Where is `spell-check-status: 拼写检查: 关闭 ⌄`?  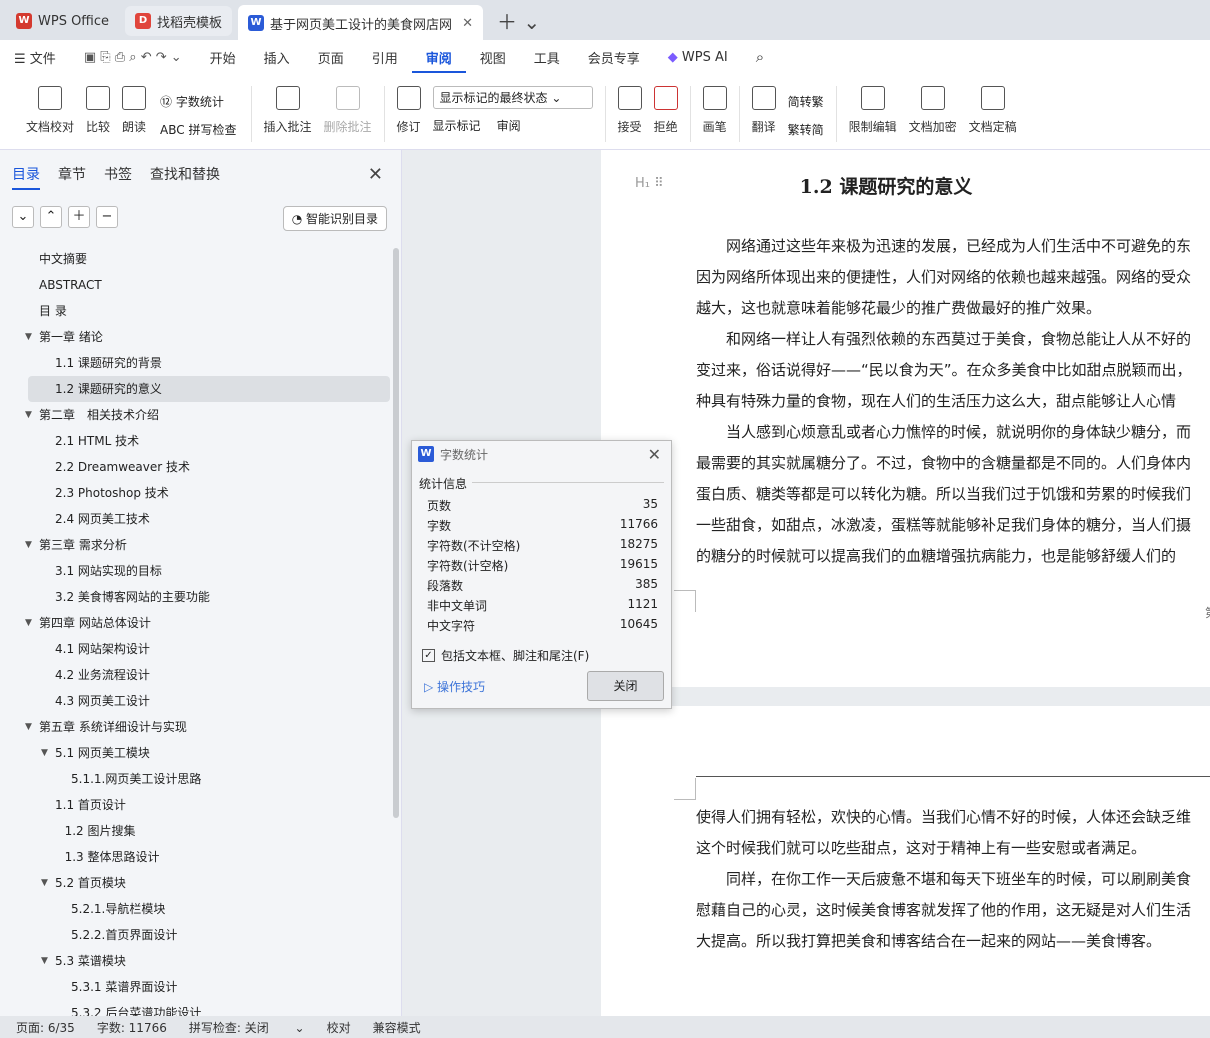
spell-check-status: 拼写检查: 关闭 ⌄ is located at coordinates (247, 1027).